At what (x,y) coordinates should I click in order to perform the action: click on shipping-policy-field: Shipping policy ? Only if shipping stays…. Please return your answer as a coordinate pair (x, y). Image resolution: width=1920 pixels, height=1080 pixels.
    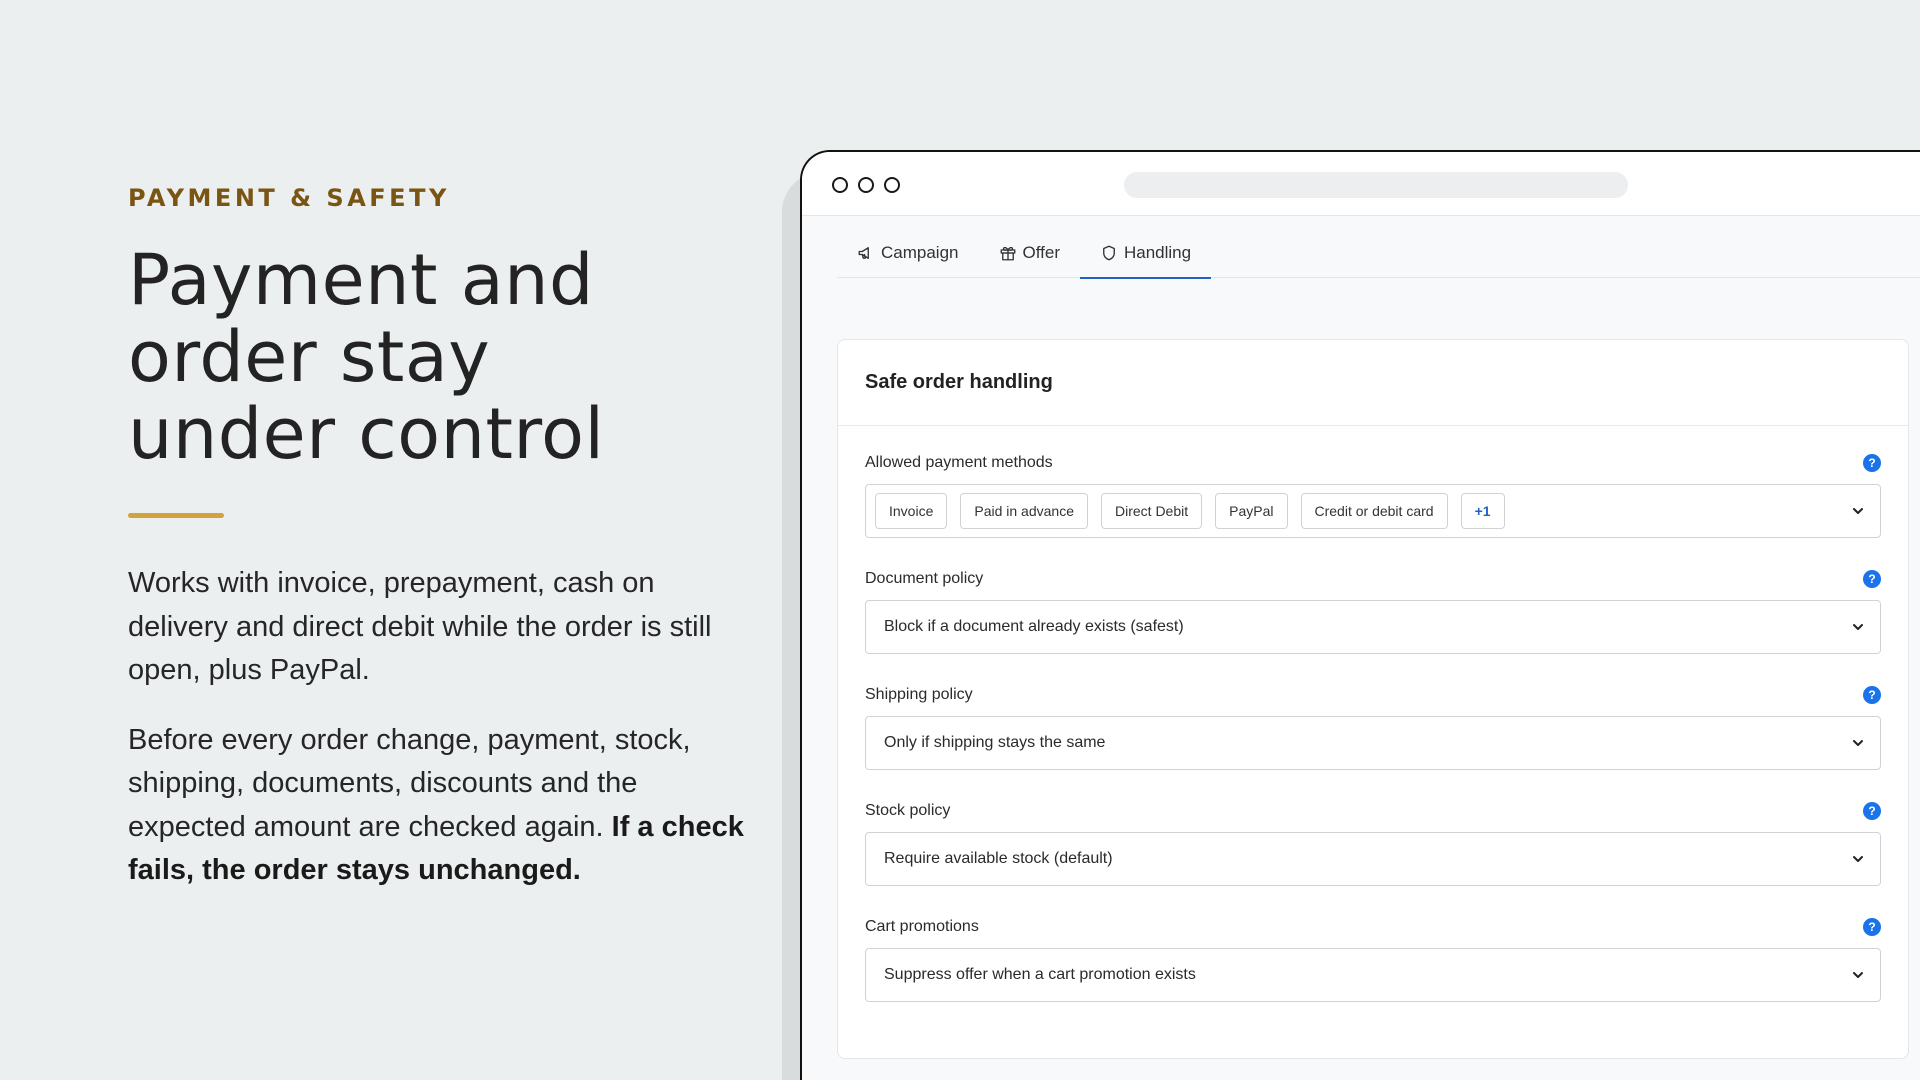
    Looking at the image, I should click on (1373, 727).